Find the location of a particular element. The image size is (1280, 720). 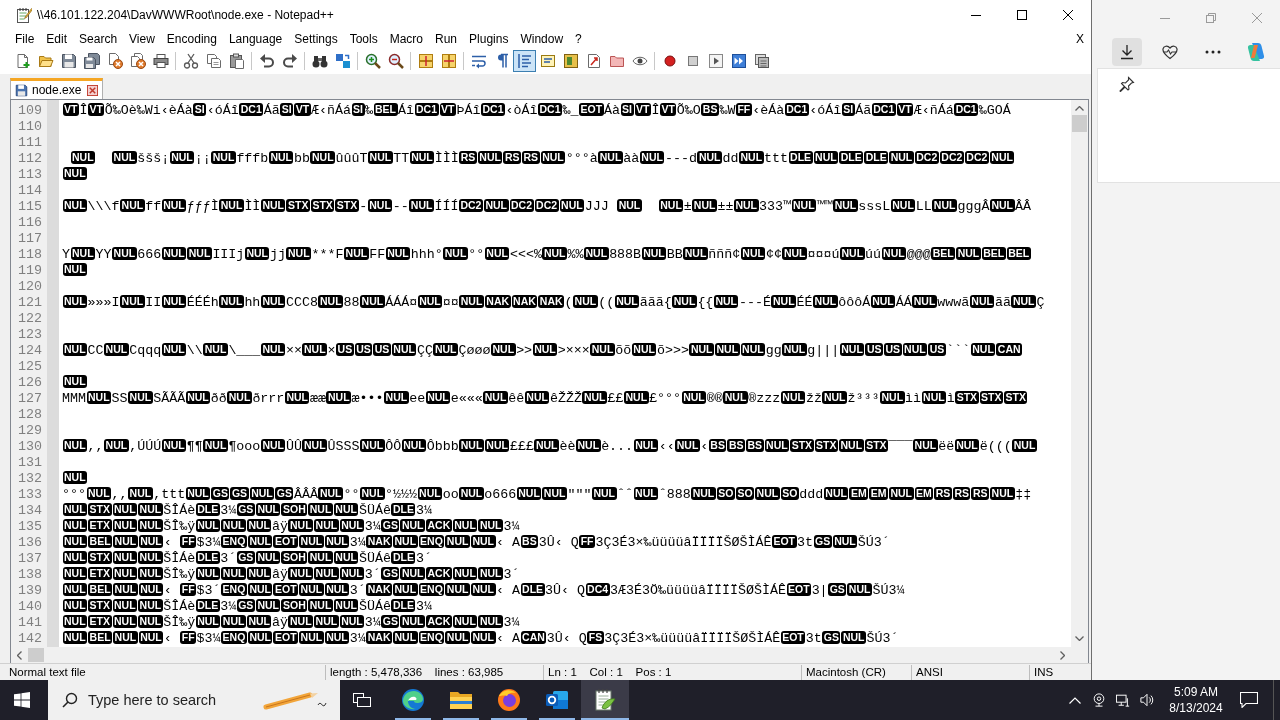

code-text: ãã is located at coordinates (1002, 302).